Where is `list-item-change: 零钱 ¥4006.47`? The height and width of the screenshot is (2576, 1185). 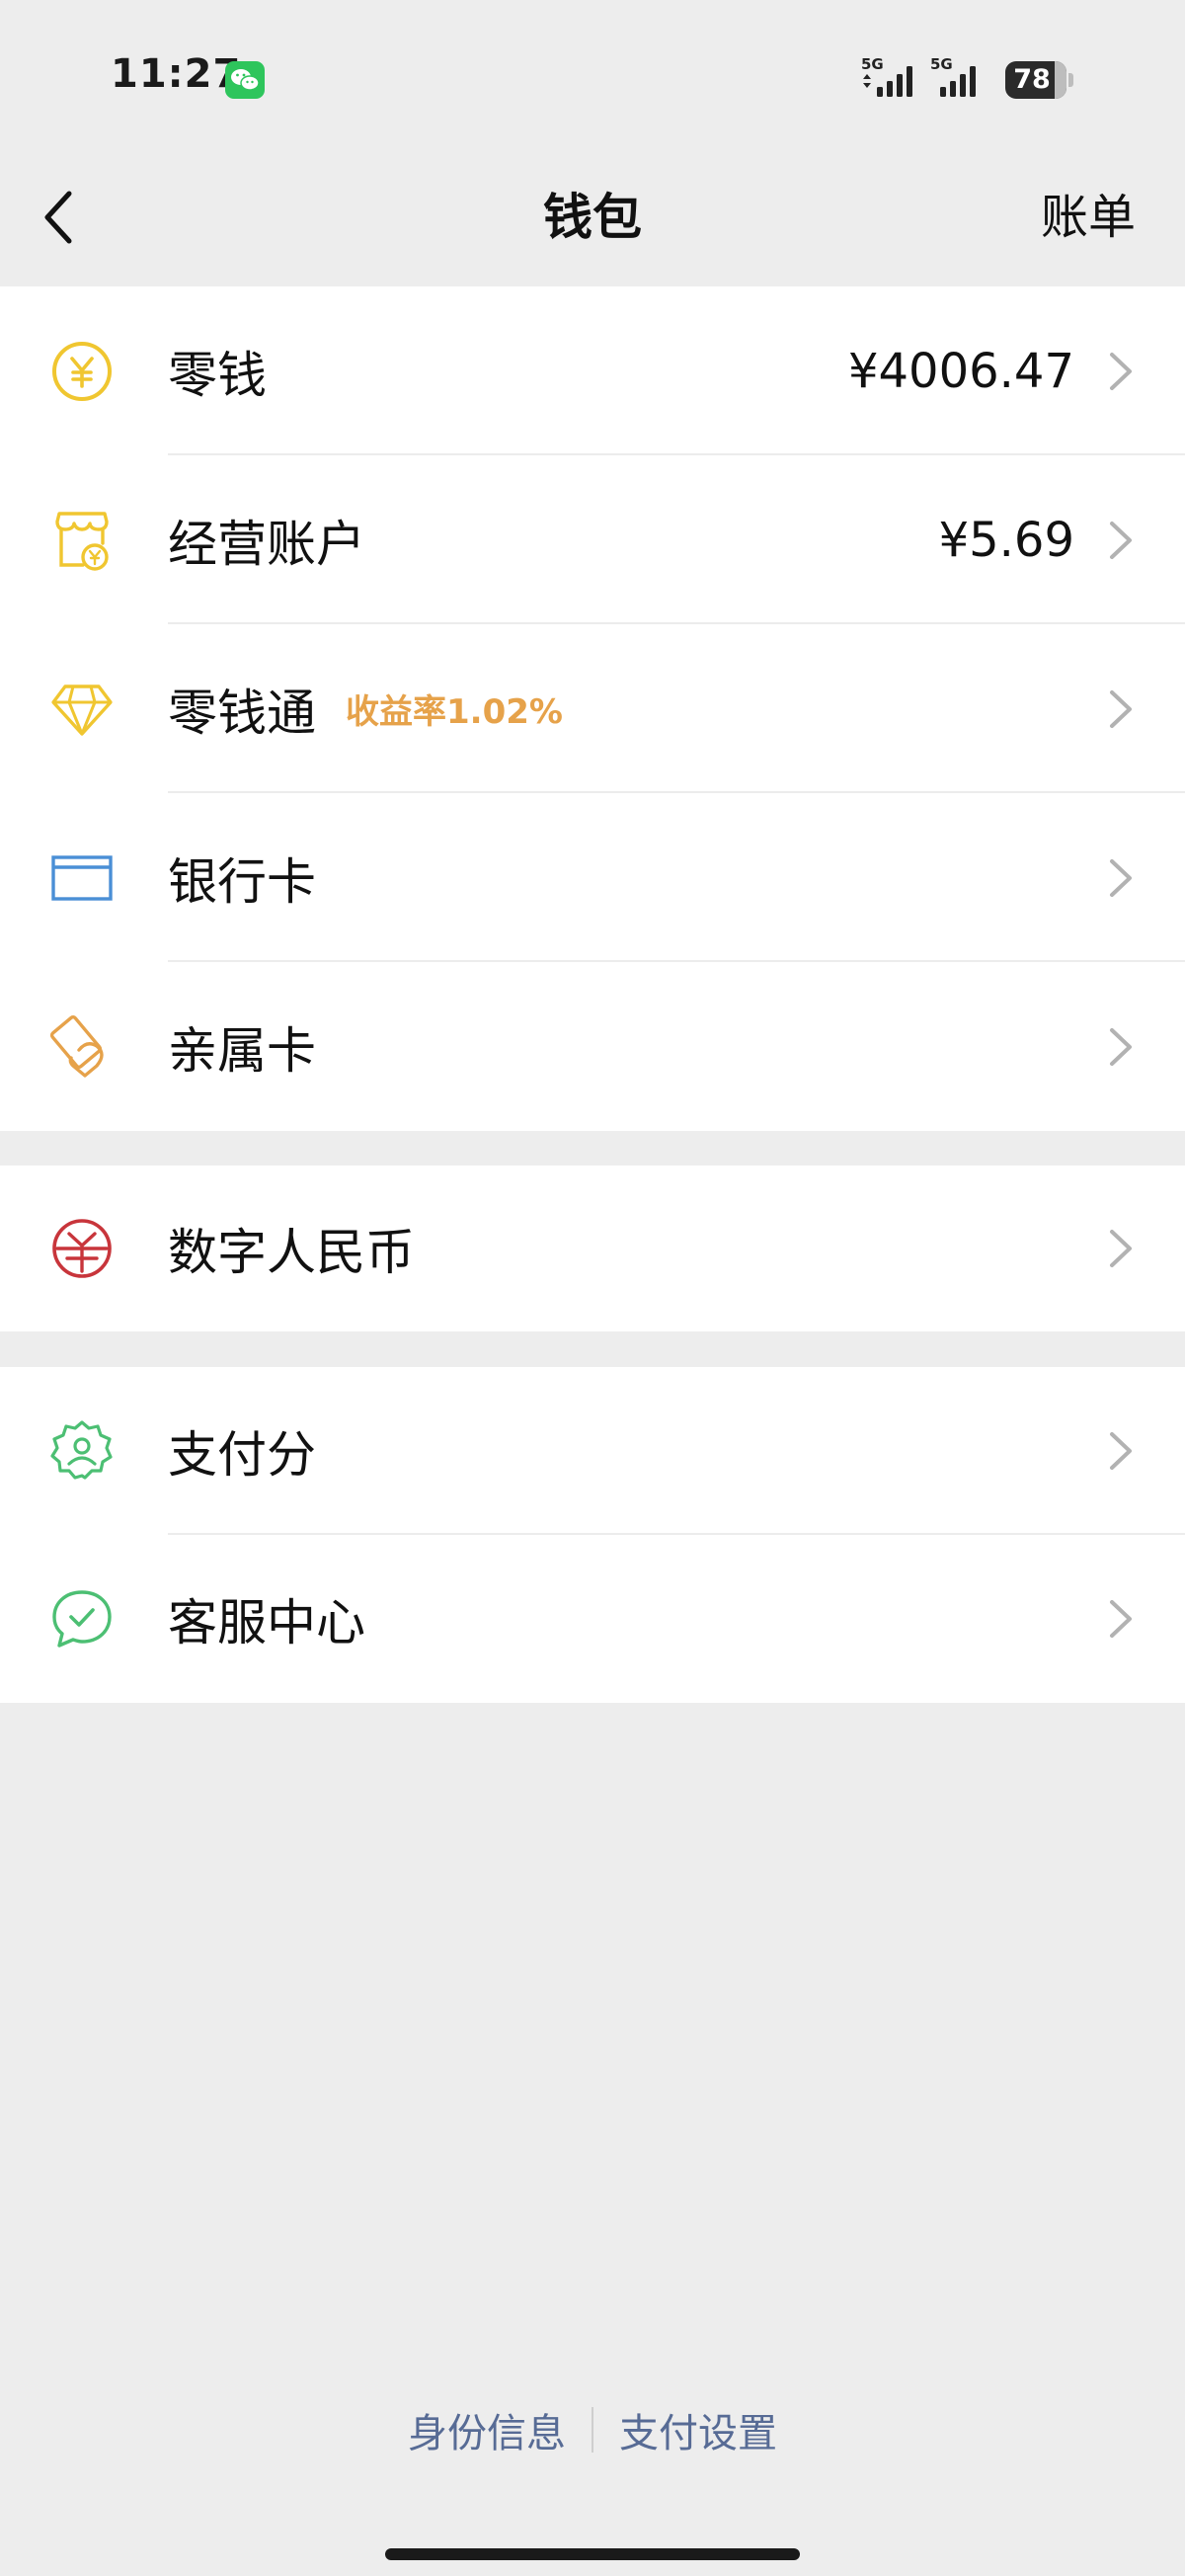 list-item-change: 零钱 ¥4006.47 is located at coordinates (592, 370).